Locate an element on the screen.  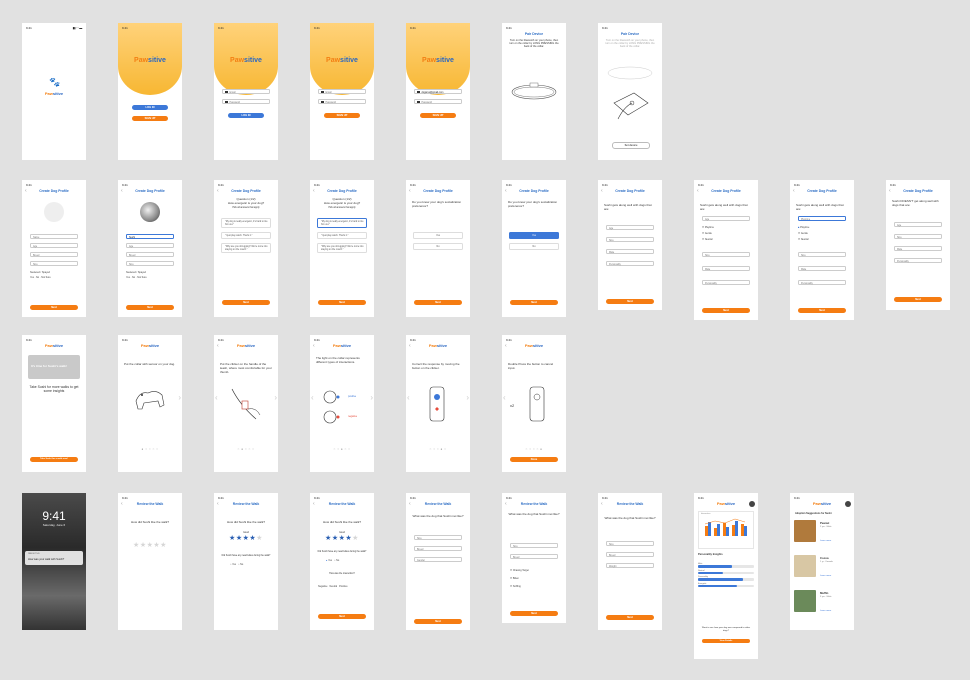
dog-card: Muffin 3 yrs · Male Learn more is located at coordinates (822, 603).